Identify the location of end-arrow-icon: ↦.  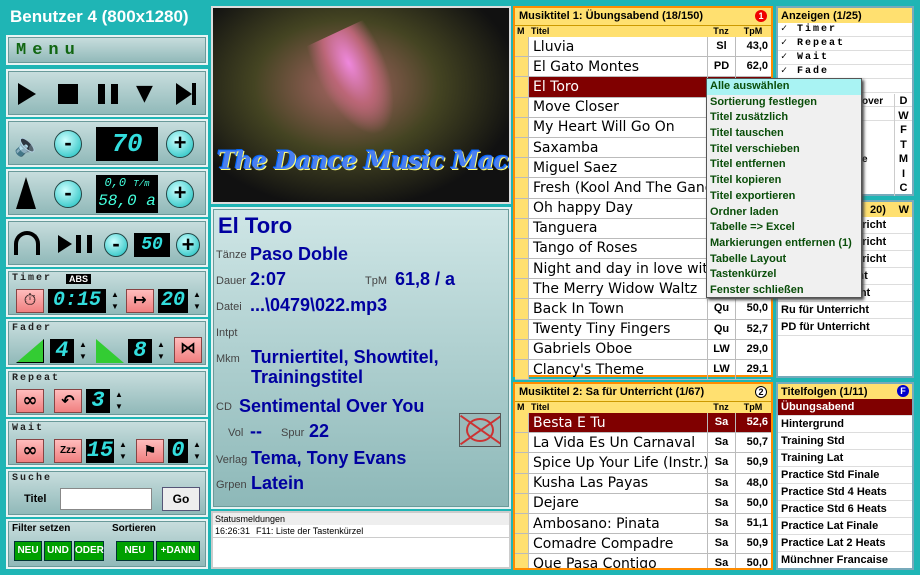
(140, 301).